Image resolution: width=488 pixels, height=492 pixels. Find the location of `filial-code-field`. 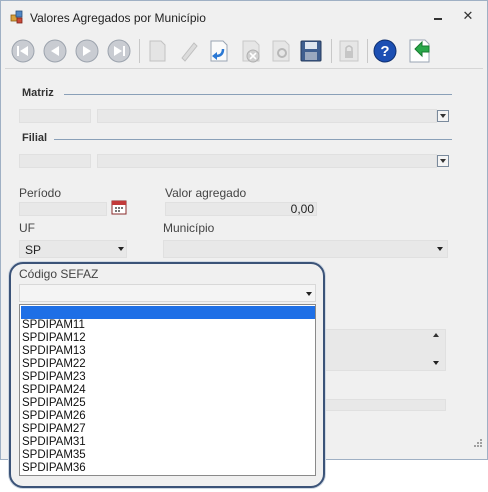

filial-code-field is located at coordinates (55, 161).